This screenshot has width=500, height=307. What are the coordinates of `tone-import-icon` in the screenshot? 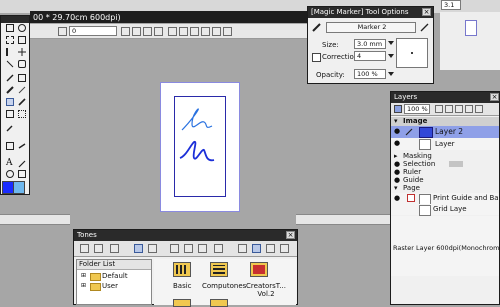 It's located at (84, 248).